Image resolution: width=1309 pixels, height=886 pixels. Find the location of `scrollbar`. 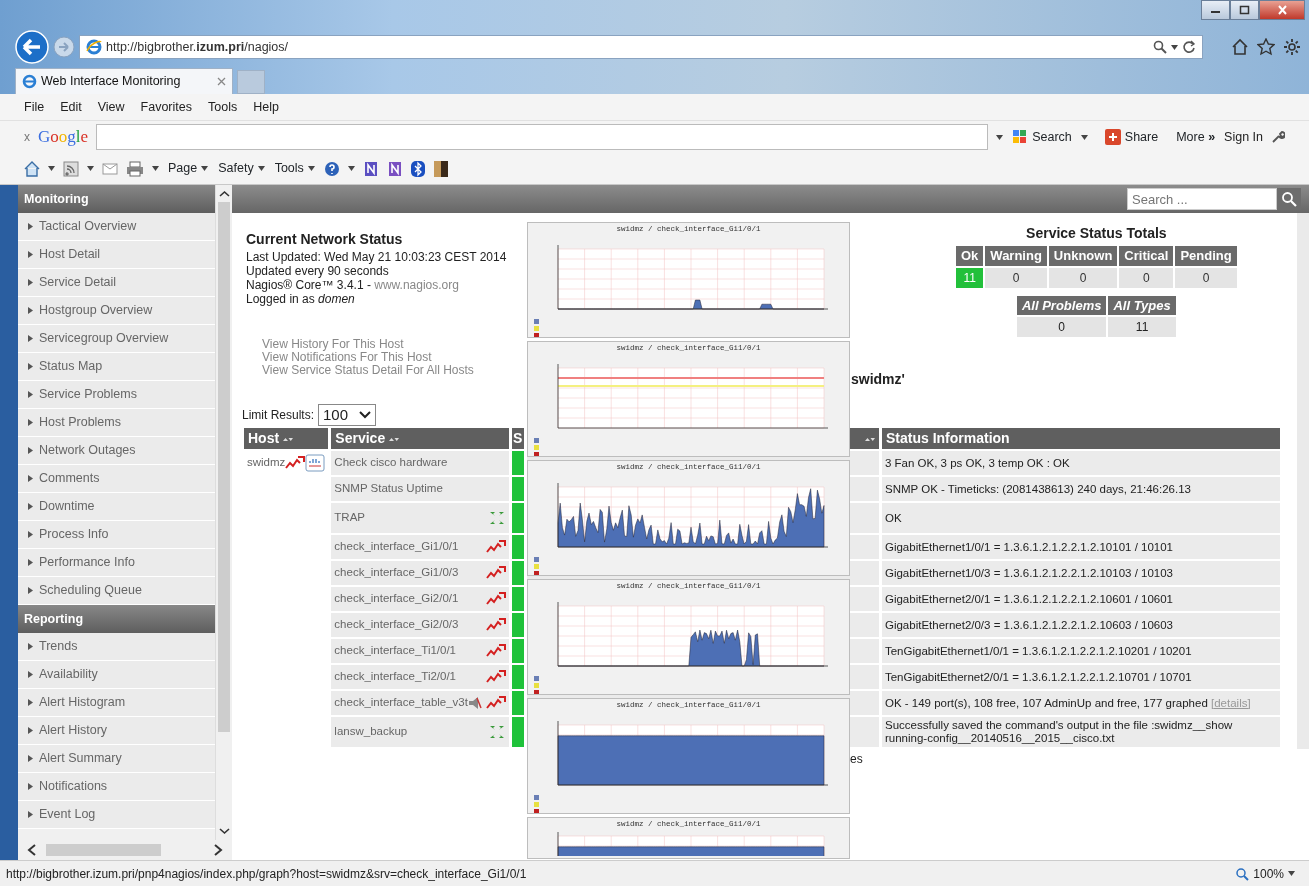

scrollbar is located at coordinates (1303, 481).